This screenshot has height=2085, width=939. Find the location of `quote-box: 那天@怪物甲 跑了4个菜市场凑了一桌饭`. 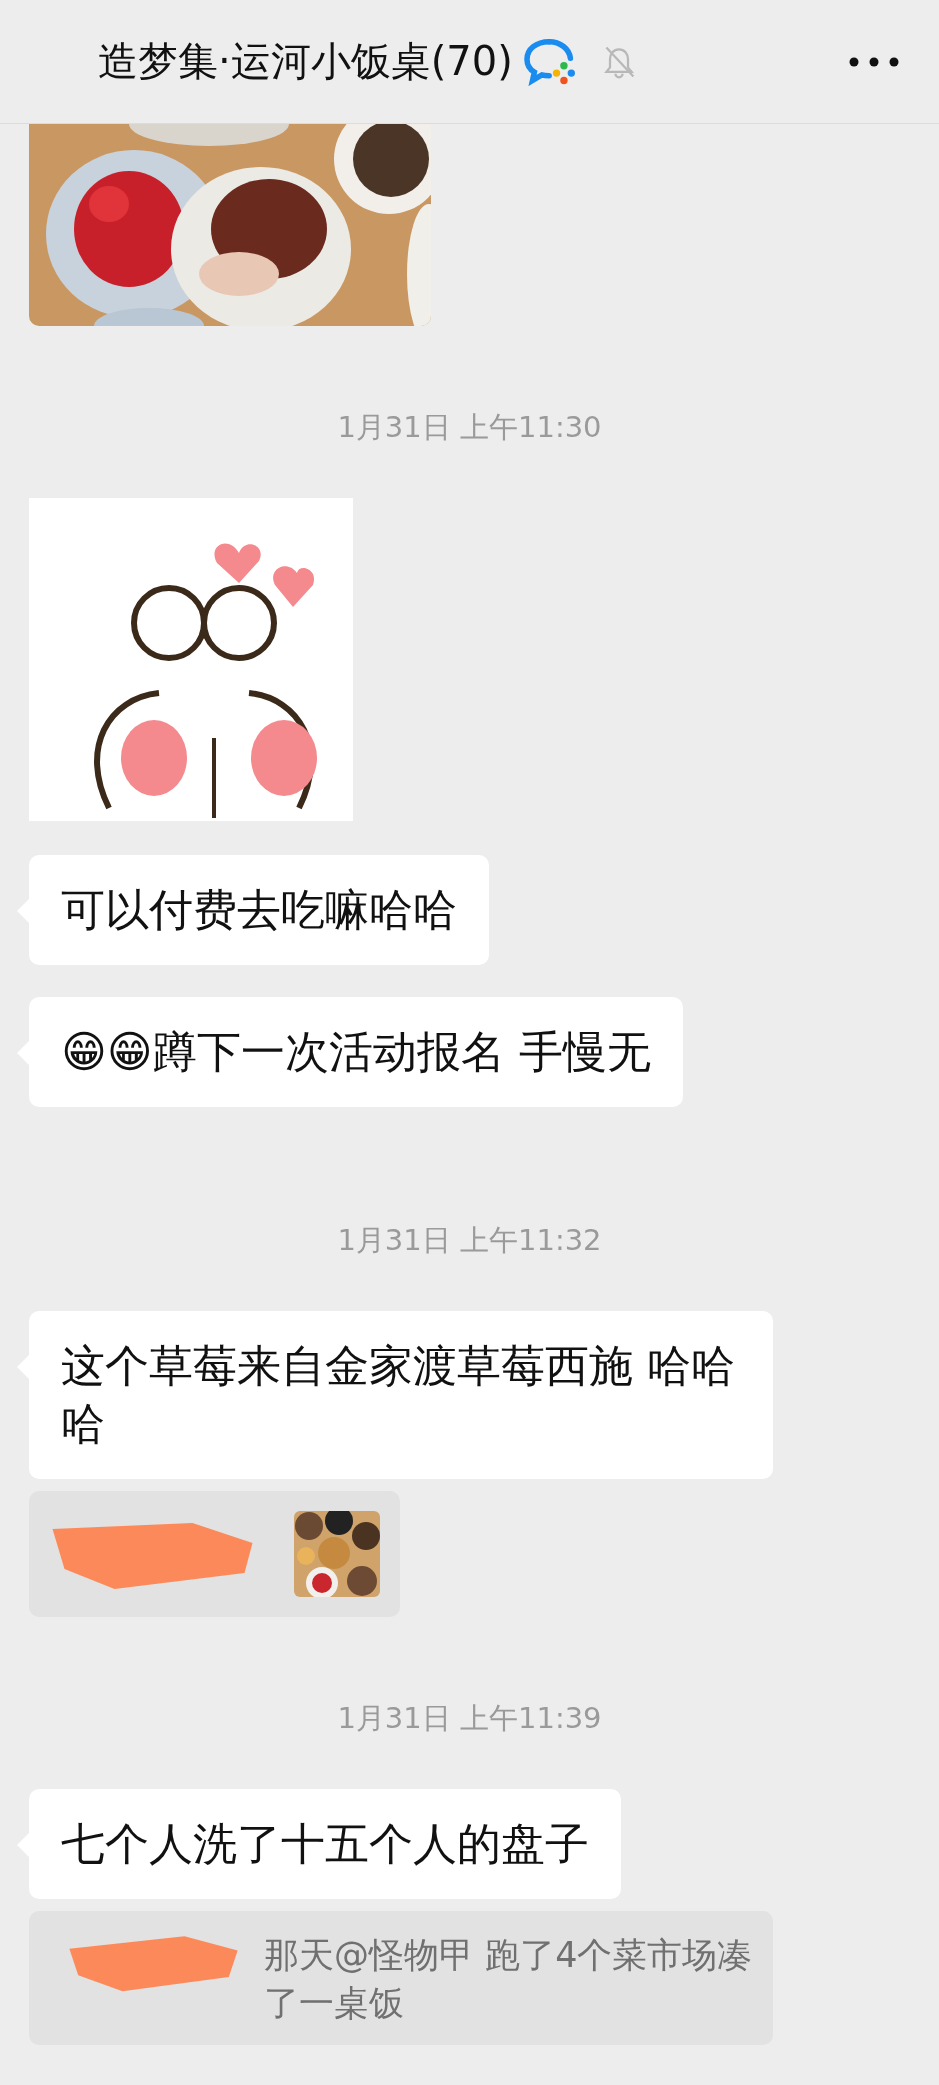

quote-box: 那天@怪物甲 跑了4个菜市场凑了一桌饭 is located at coordinates (401, 1978).